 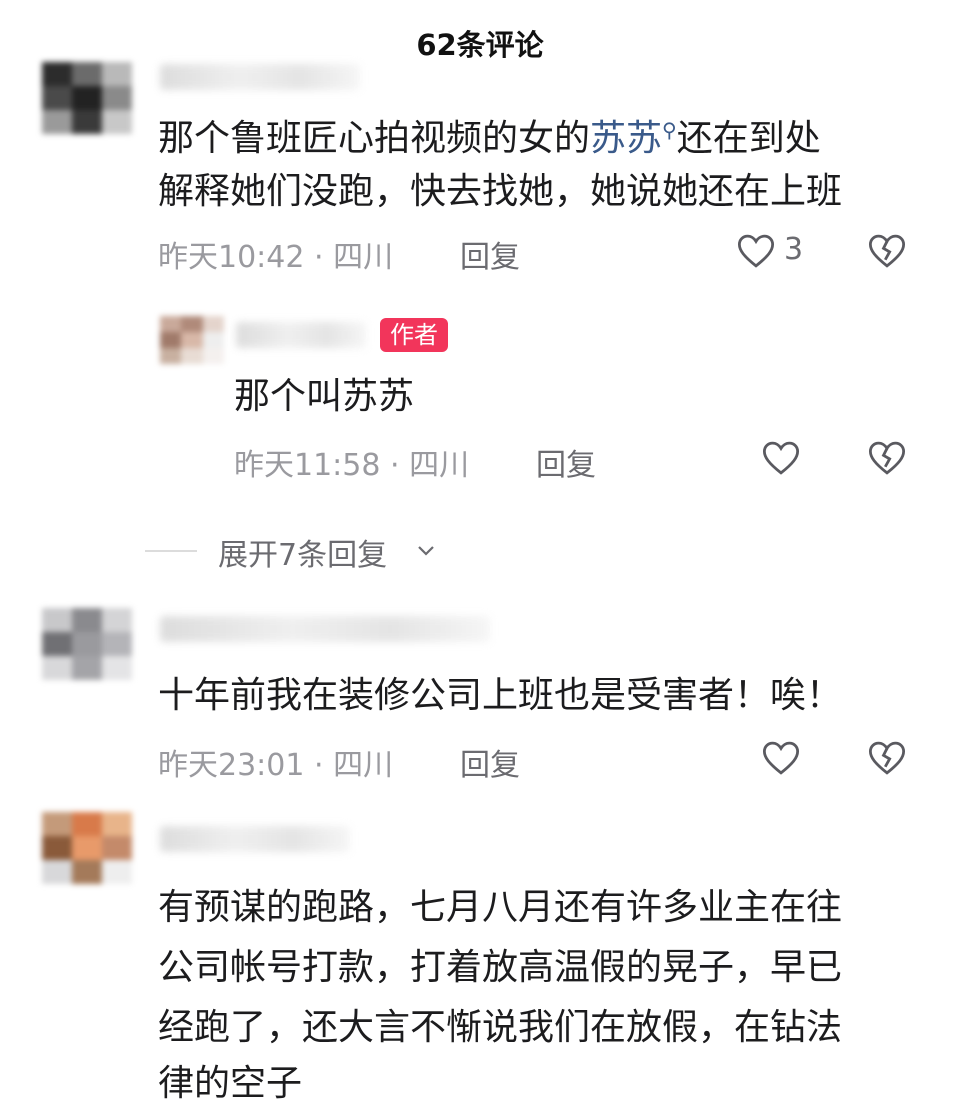 What do you see at coordinates (302, 552) in the screenshot?
I see `expand-replies-button: 展开7条回复` at bounding box center [302, 552].